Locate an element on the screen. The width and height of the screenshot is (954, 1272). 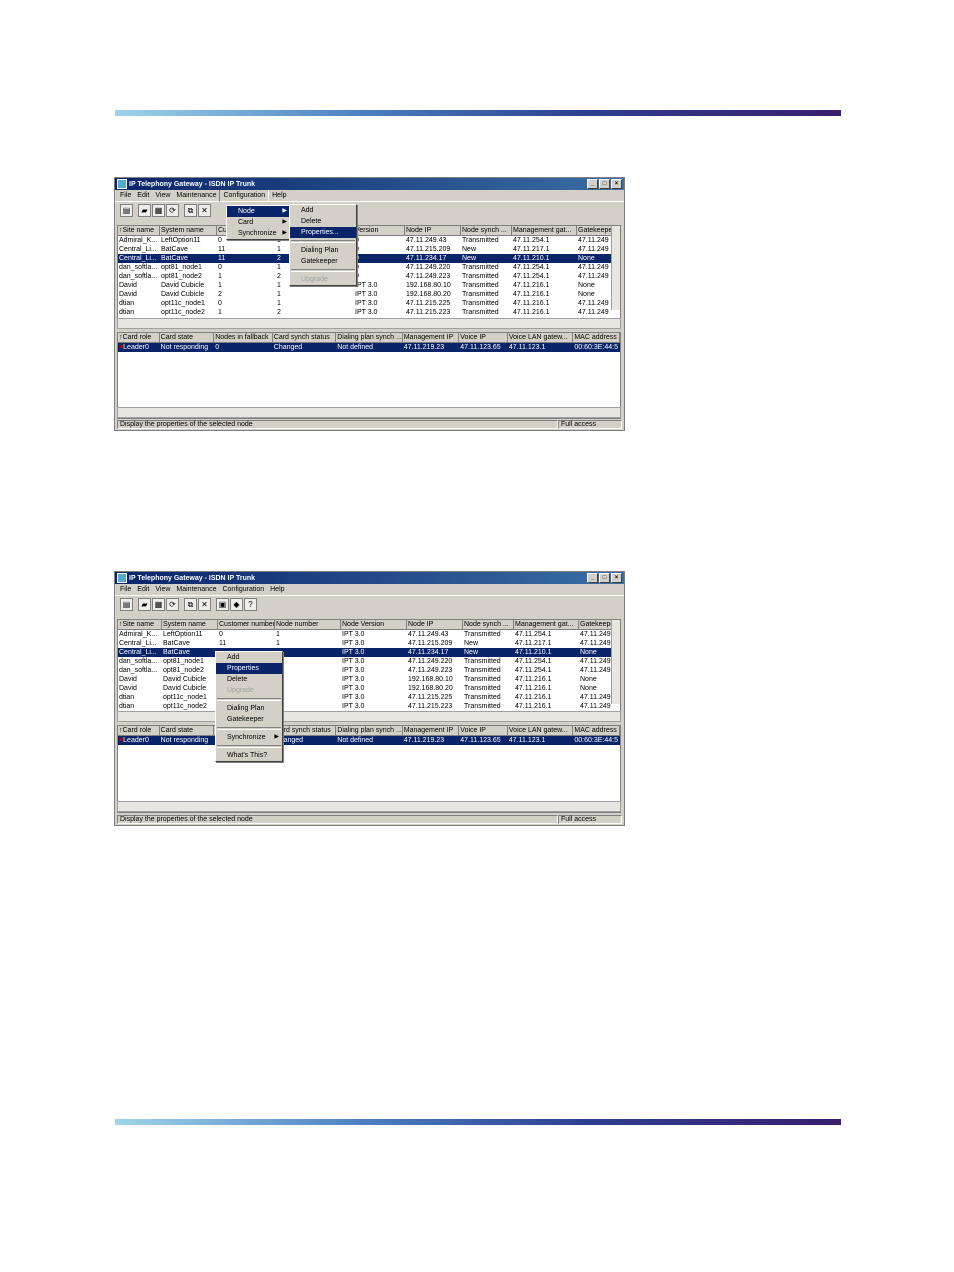
col-customer-number: Customer number is located at coordinates (246, 624).